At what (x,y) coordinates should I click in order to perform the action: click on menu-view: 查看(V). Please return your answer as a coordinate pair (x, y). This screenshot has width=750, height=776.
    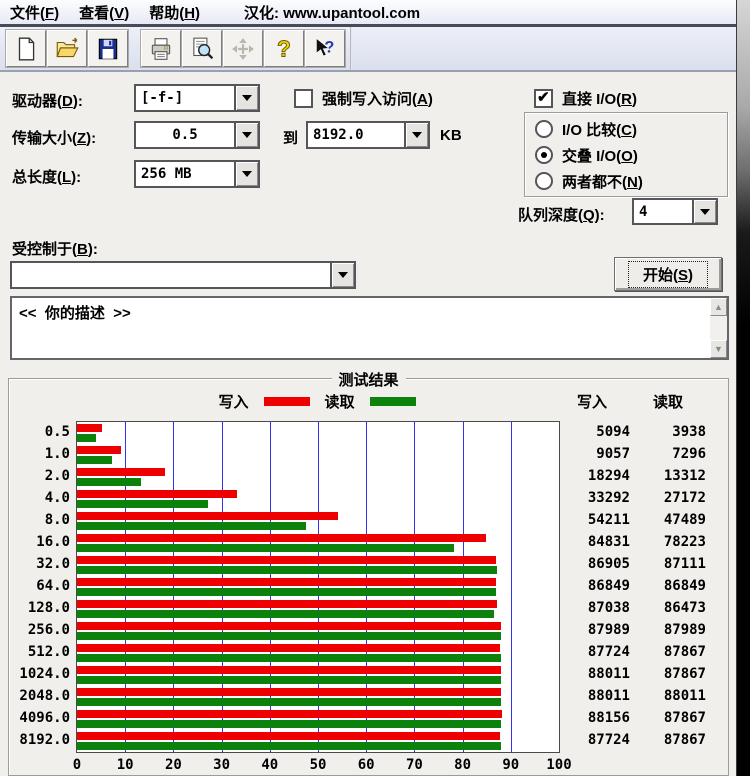
    Looking at the image, I should click on (104, 12).